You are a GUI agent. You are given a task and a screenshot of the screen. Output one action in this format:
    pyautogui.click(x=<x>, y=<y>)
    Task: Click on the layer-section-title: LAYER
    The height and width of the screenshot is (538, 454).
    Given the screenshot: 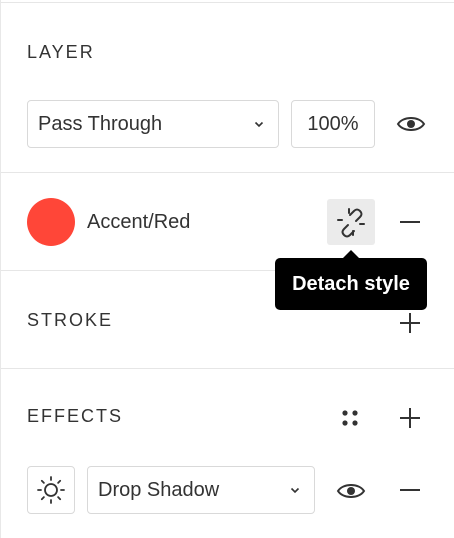 What is the action you would take?
    pyautogui.click(x=61, y=52)
    